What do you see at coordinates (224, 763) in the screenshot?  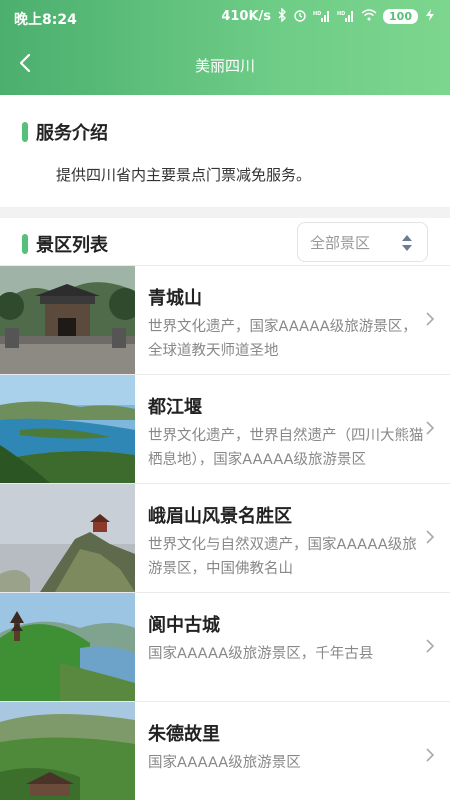 I see `scenic-description: 国家AAAAA级旅游景区` at bounding box center [224, 763].